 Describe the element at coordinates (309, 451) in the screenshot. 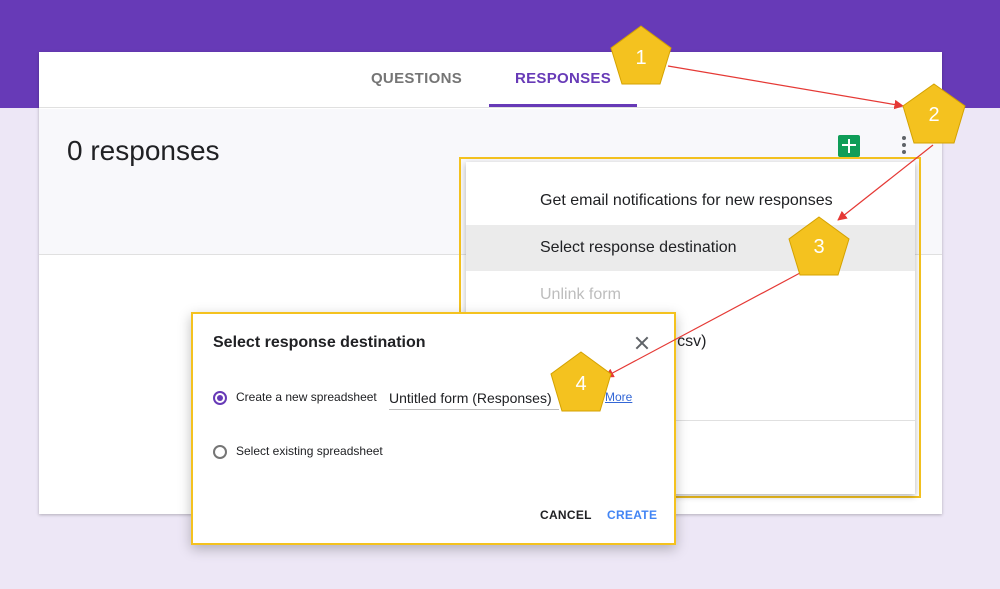

I see `option-existing-spreadsheet-label: Select existing spreadsheet` at that location.